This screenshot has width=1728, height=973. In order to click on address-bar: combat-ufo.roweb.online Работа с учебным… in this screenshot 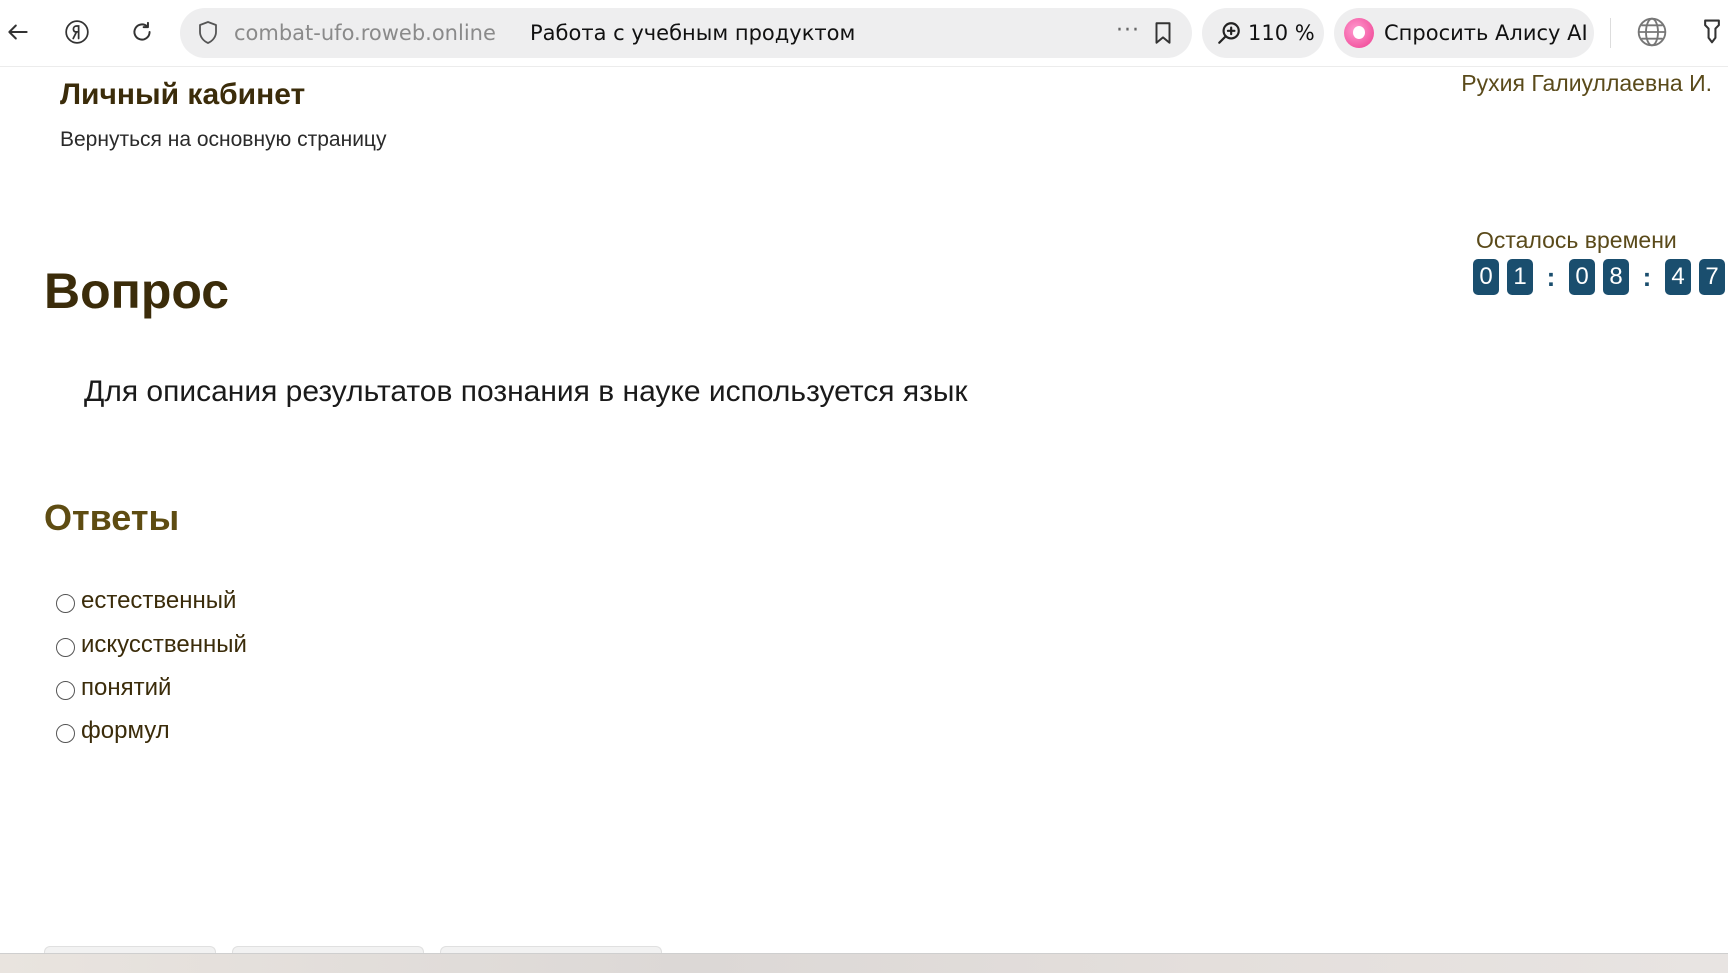, I will do `click(686, 33)`.